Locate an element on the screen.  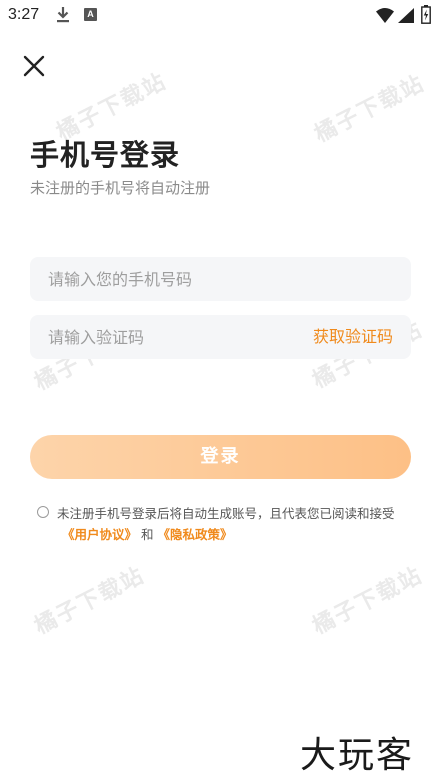
brand-logo: 大玩客 is located at coordinates (357, 755).